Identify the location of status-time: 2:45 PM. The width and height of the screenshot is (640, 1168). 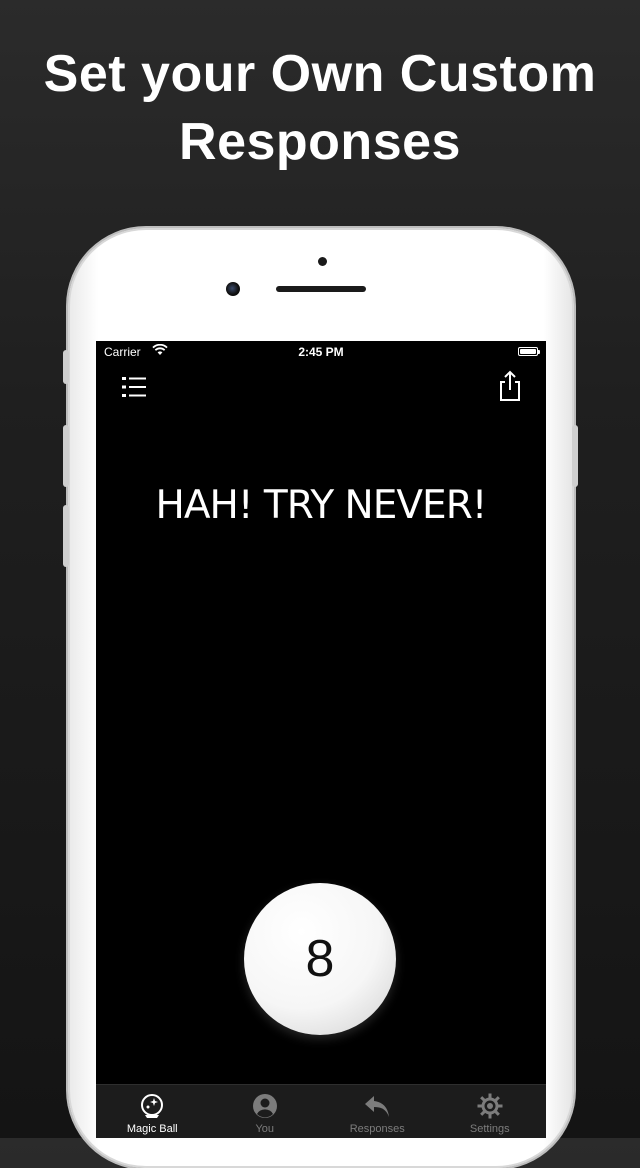
(321, 352).